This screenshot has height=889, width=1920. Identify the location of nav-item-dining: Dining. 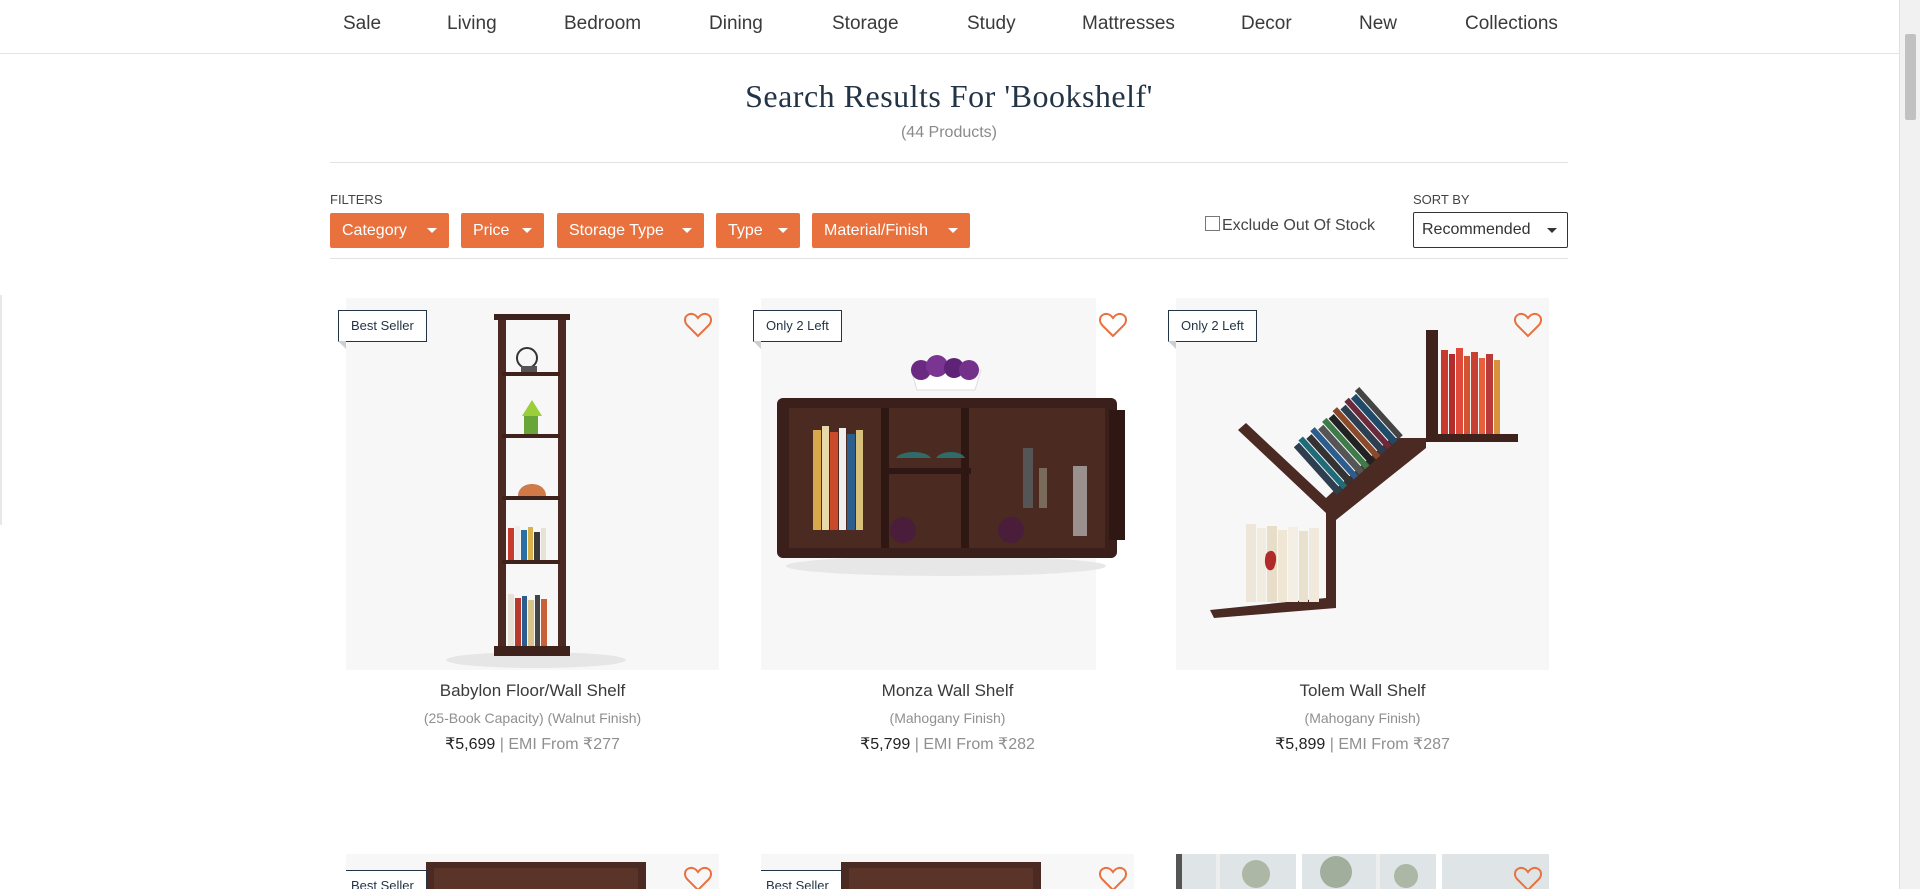
(736, 24).